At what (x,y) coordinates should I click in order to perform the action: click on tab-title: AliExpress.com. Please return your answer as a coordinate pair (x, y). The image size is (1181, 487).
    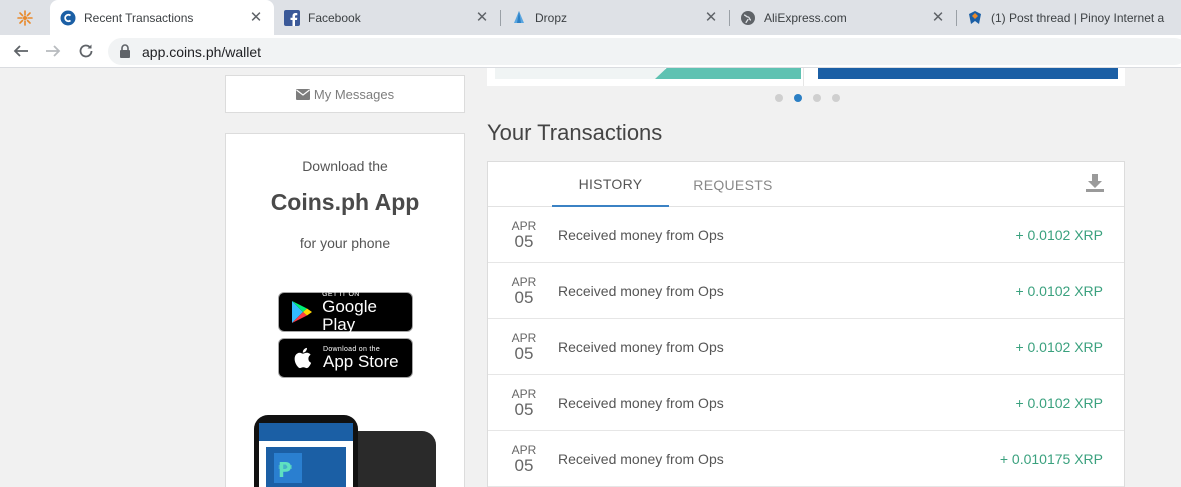
    Looking at the image, I should click on (805, 17).